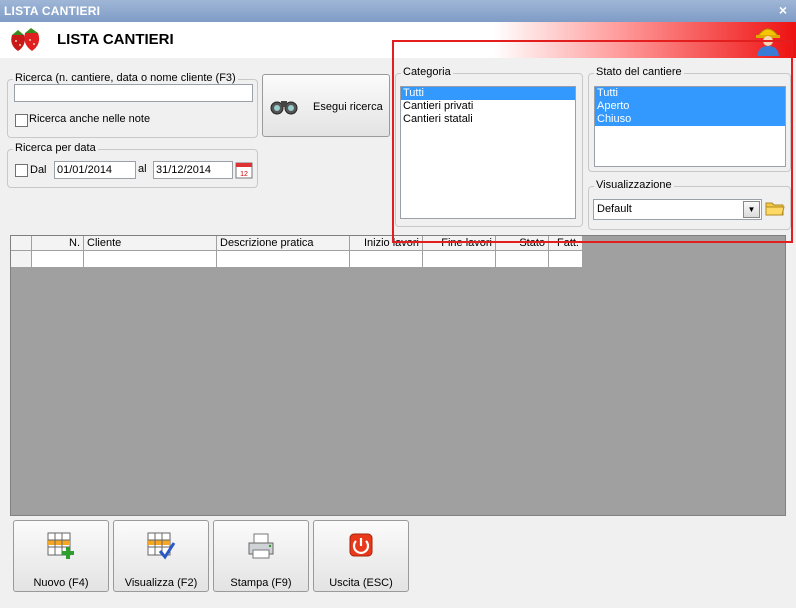 The image size is (796, 608). I want to click on chevron-down-icon: ▼, so click(751, 209).